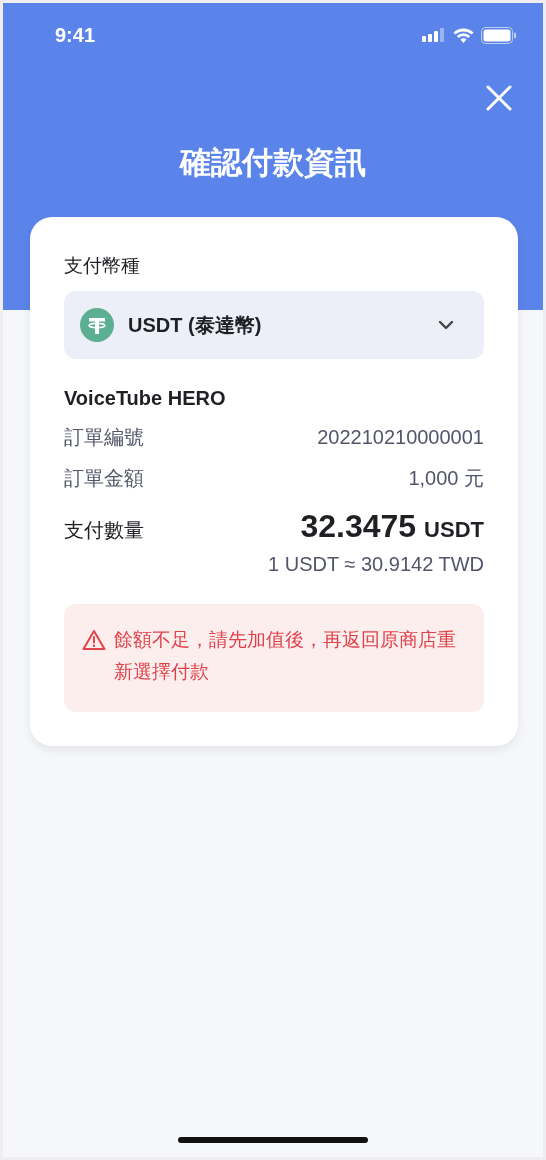  I want to click on signal-icon, so click(434, 35).